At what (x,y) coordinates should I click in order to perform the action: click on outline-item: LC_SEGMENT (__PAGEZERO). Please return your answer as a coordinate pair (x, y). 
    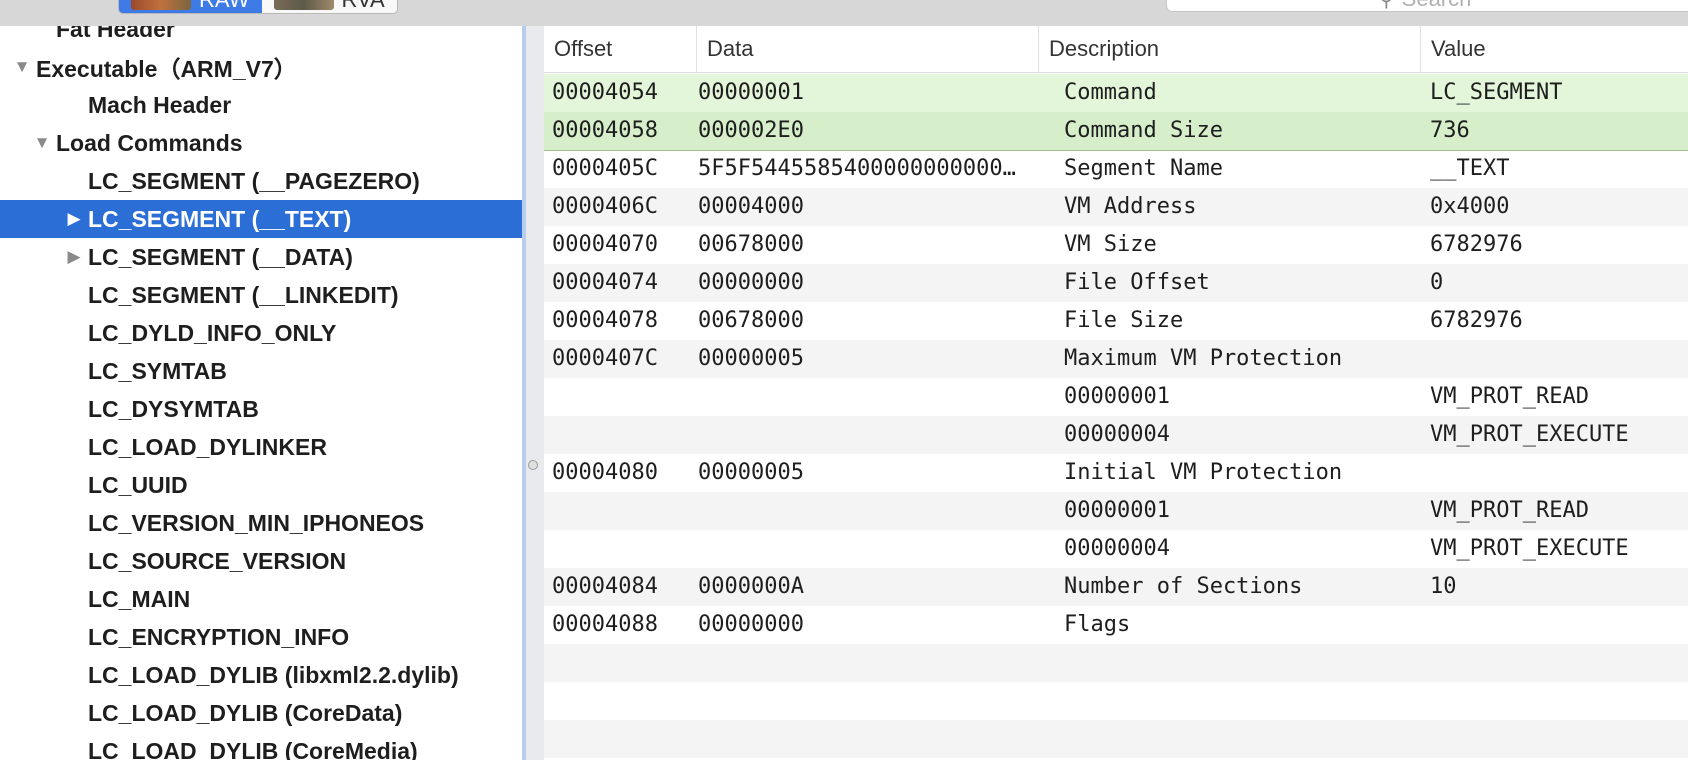
    Looking at the image, I should click on (261, 181).